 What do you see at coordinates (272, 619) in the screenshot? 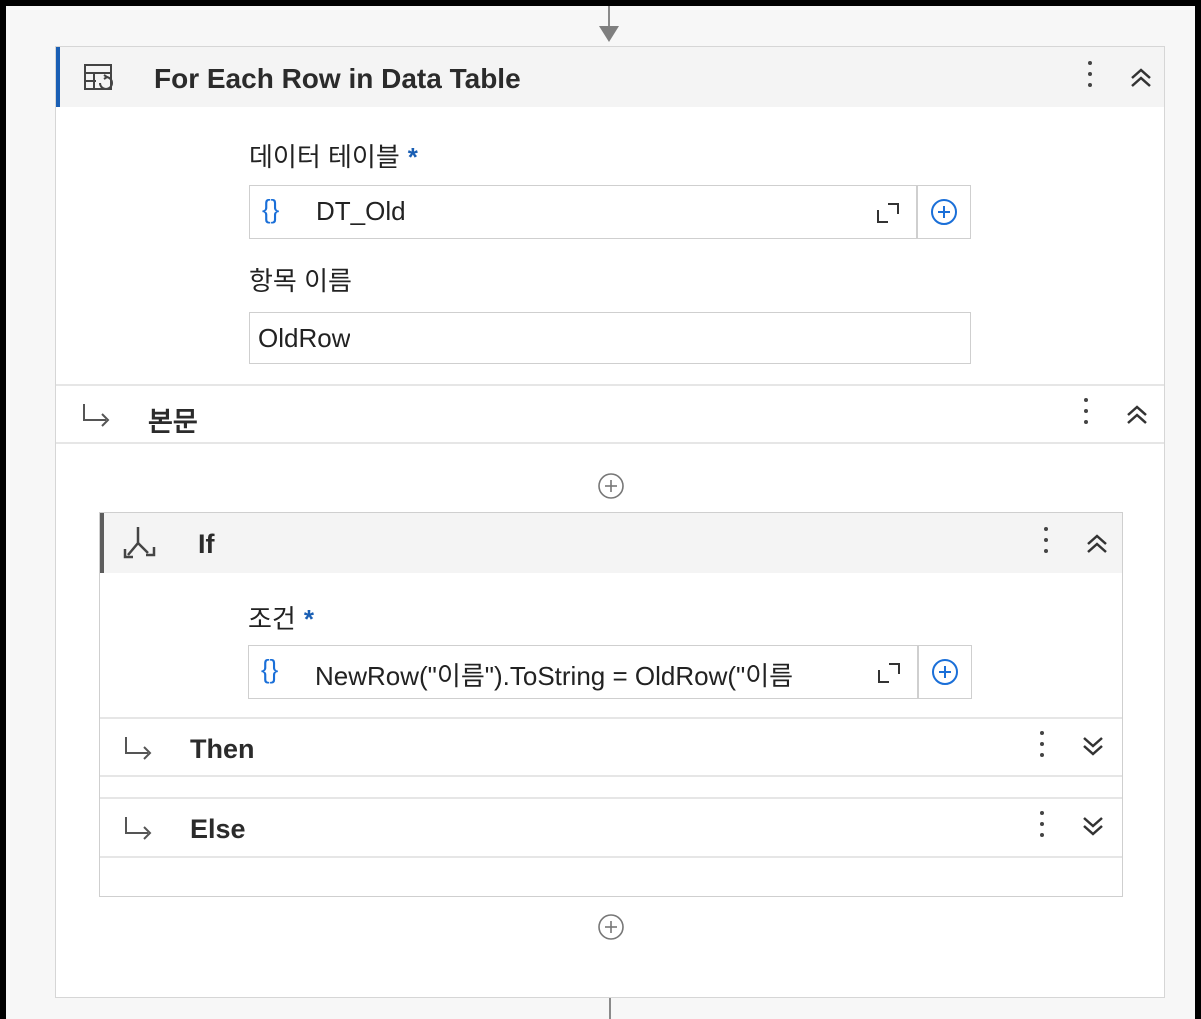
I see `condition-label-text: 조건` at bounding box center [272, 619].